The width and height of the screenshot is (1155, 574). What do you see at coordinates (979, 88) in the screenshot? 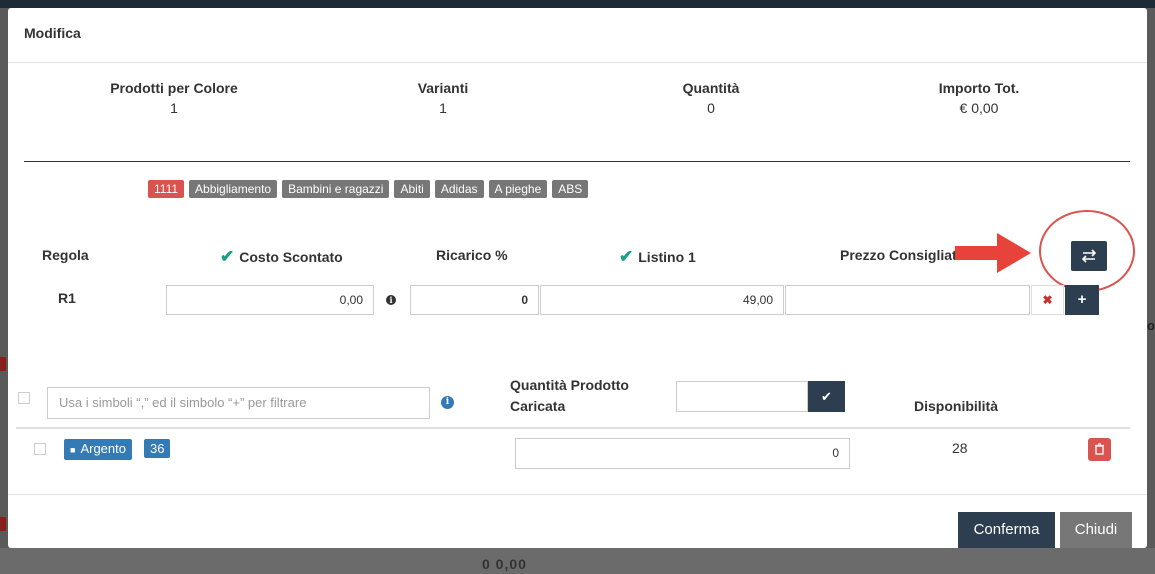
I see `stat-label: Importo Tot.` at bounding box center [979, 88].